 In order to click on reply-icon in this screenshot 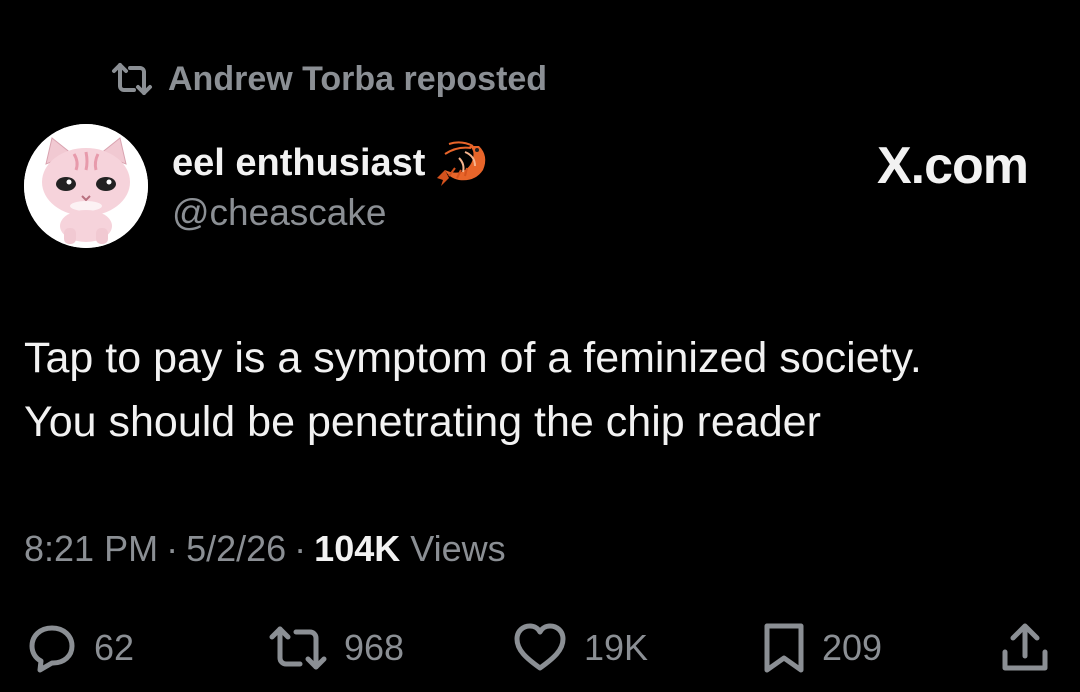, I will do `click(52, 648)`.